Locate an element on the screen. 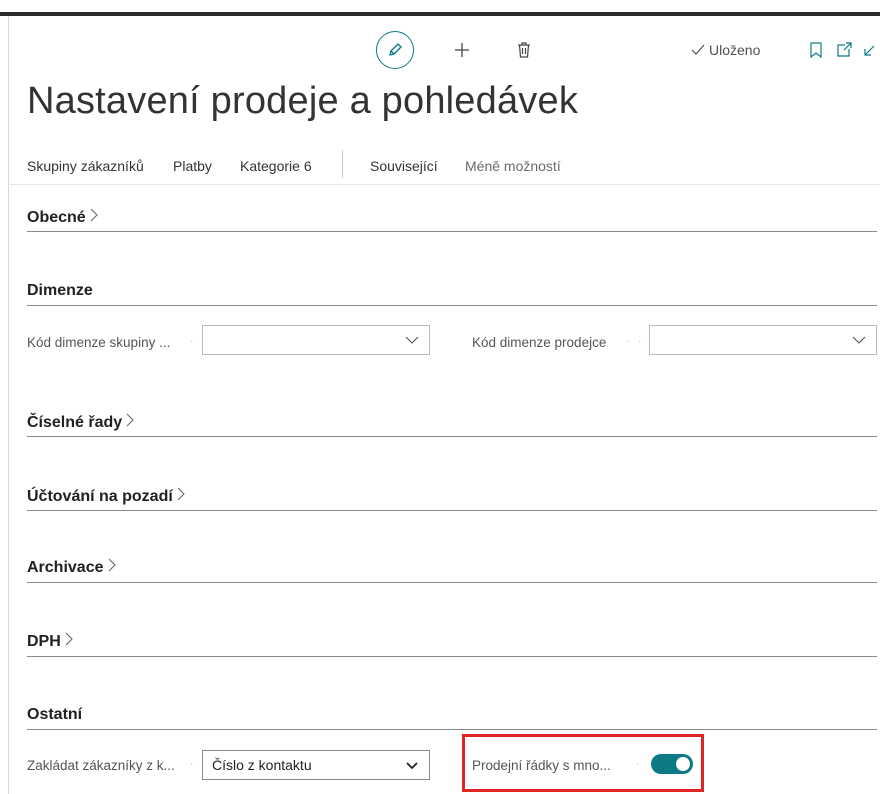 The height and width of the screenshot is (794, 880). section-other: Ostatní is located at coordinates (54, 715).